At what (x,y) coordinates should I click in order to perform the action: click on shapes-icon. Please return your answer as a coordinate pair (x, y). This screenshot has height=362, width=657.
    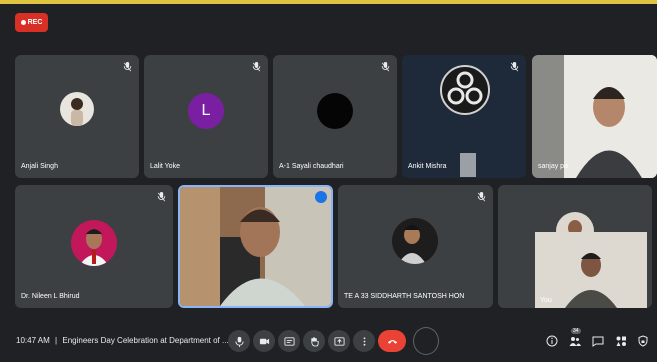
    Looking at the image, I should click on (621, 341).